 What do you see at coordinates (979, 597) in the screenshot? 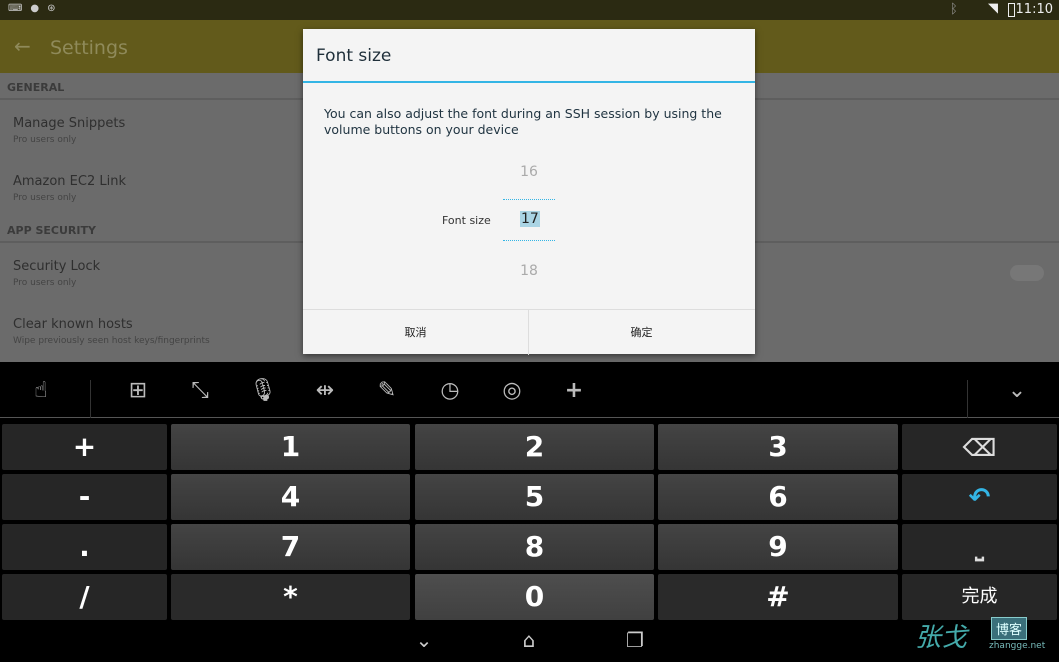
I see `key-done: 完成` at bounding box center [979, 597].